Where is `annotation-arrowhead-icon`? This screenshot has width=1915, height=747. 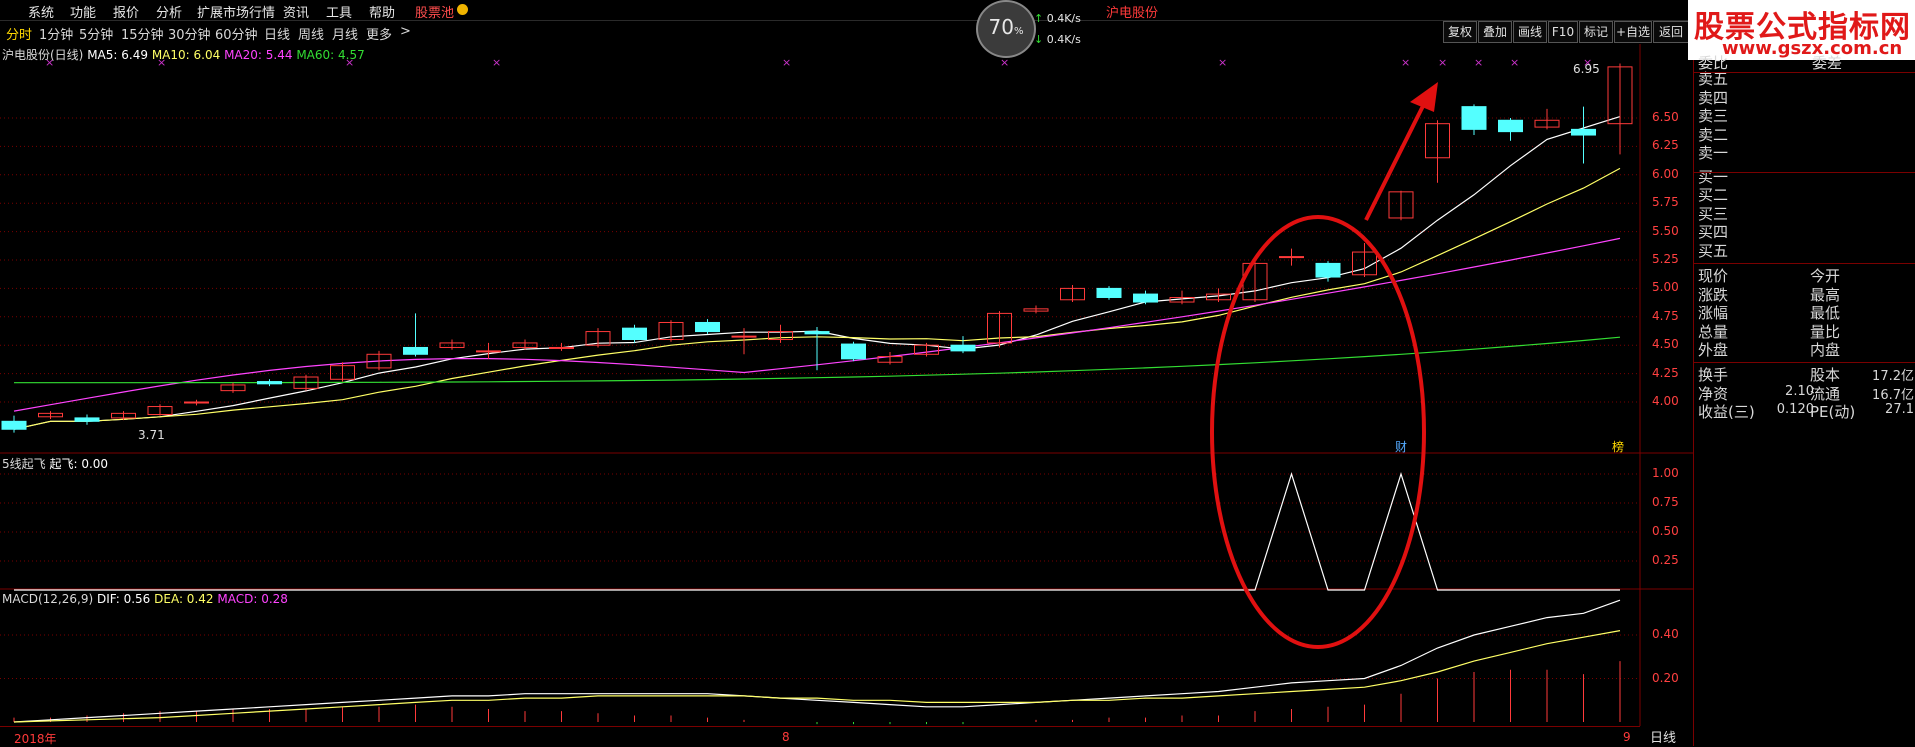 annotation-arrowhead-icon is located at coordinates (1424, 97).